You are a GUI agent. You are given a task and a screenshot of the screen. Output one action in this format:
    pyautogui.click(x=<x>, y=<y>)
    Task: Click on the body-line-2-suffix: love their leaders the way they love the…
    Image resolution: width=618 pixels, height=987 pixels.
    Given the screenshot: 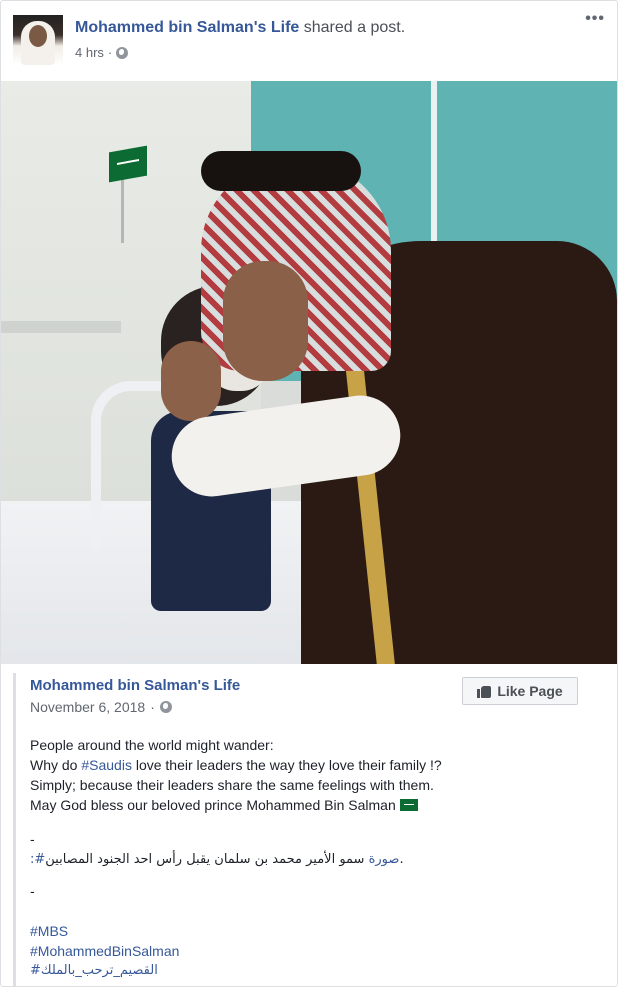 What is the action you would take?
    pyautogui.click(x=286, y=765)
    